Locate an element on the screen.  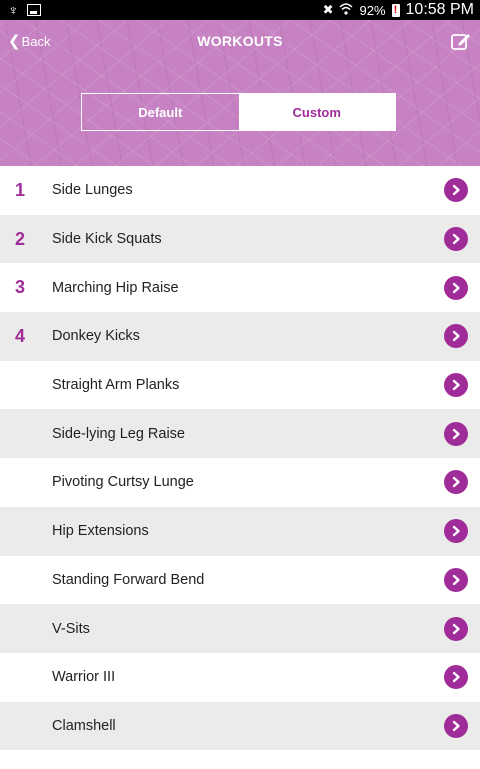
item-number: 2 is located at coordinates (20, 238).